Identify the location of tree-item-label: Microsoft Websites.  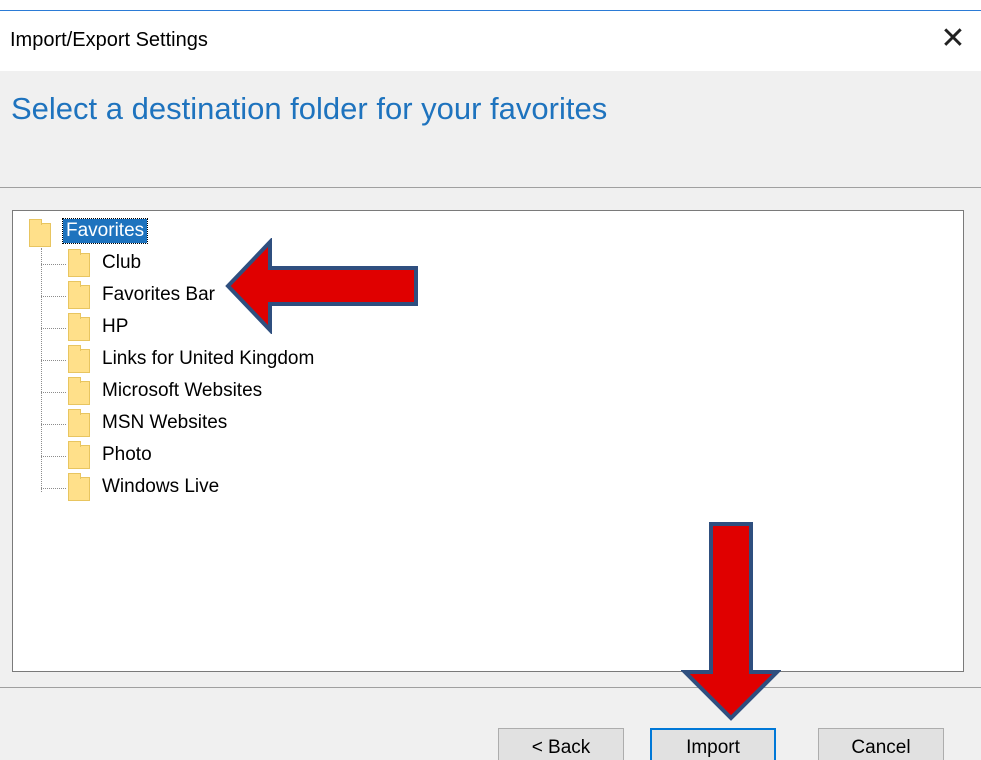
(182, 391).